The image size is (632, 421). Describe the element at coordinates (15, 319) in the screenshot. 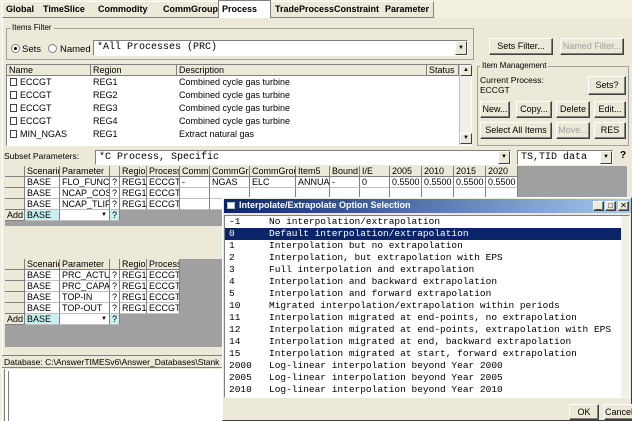

I see `grid2-add-button: Add` at that location.